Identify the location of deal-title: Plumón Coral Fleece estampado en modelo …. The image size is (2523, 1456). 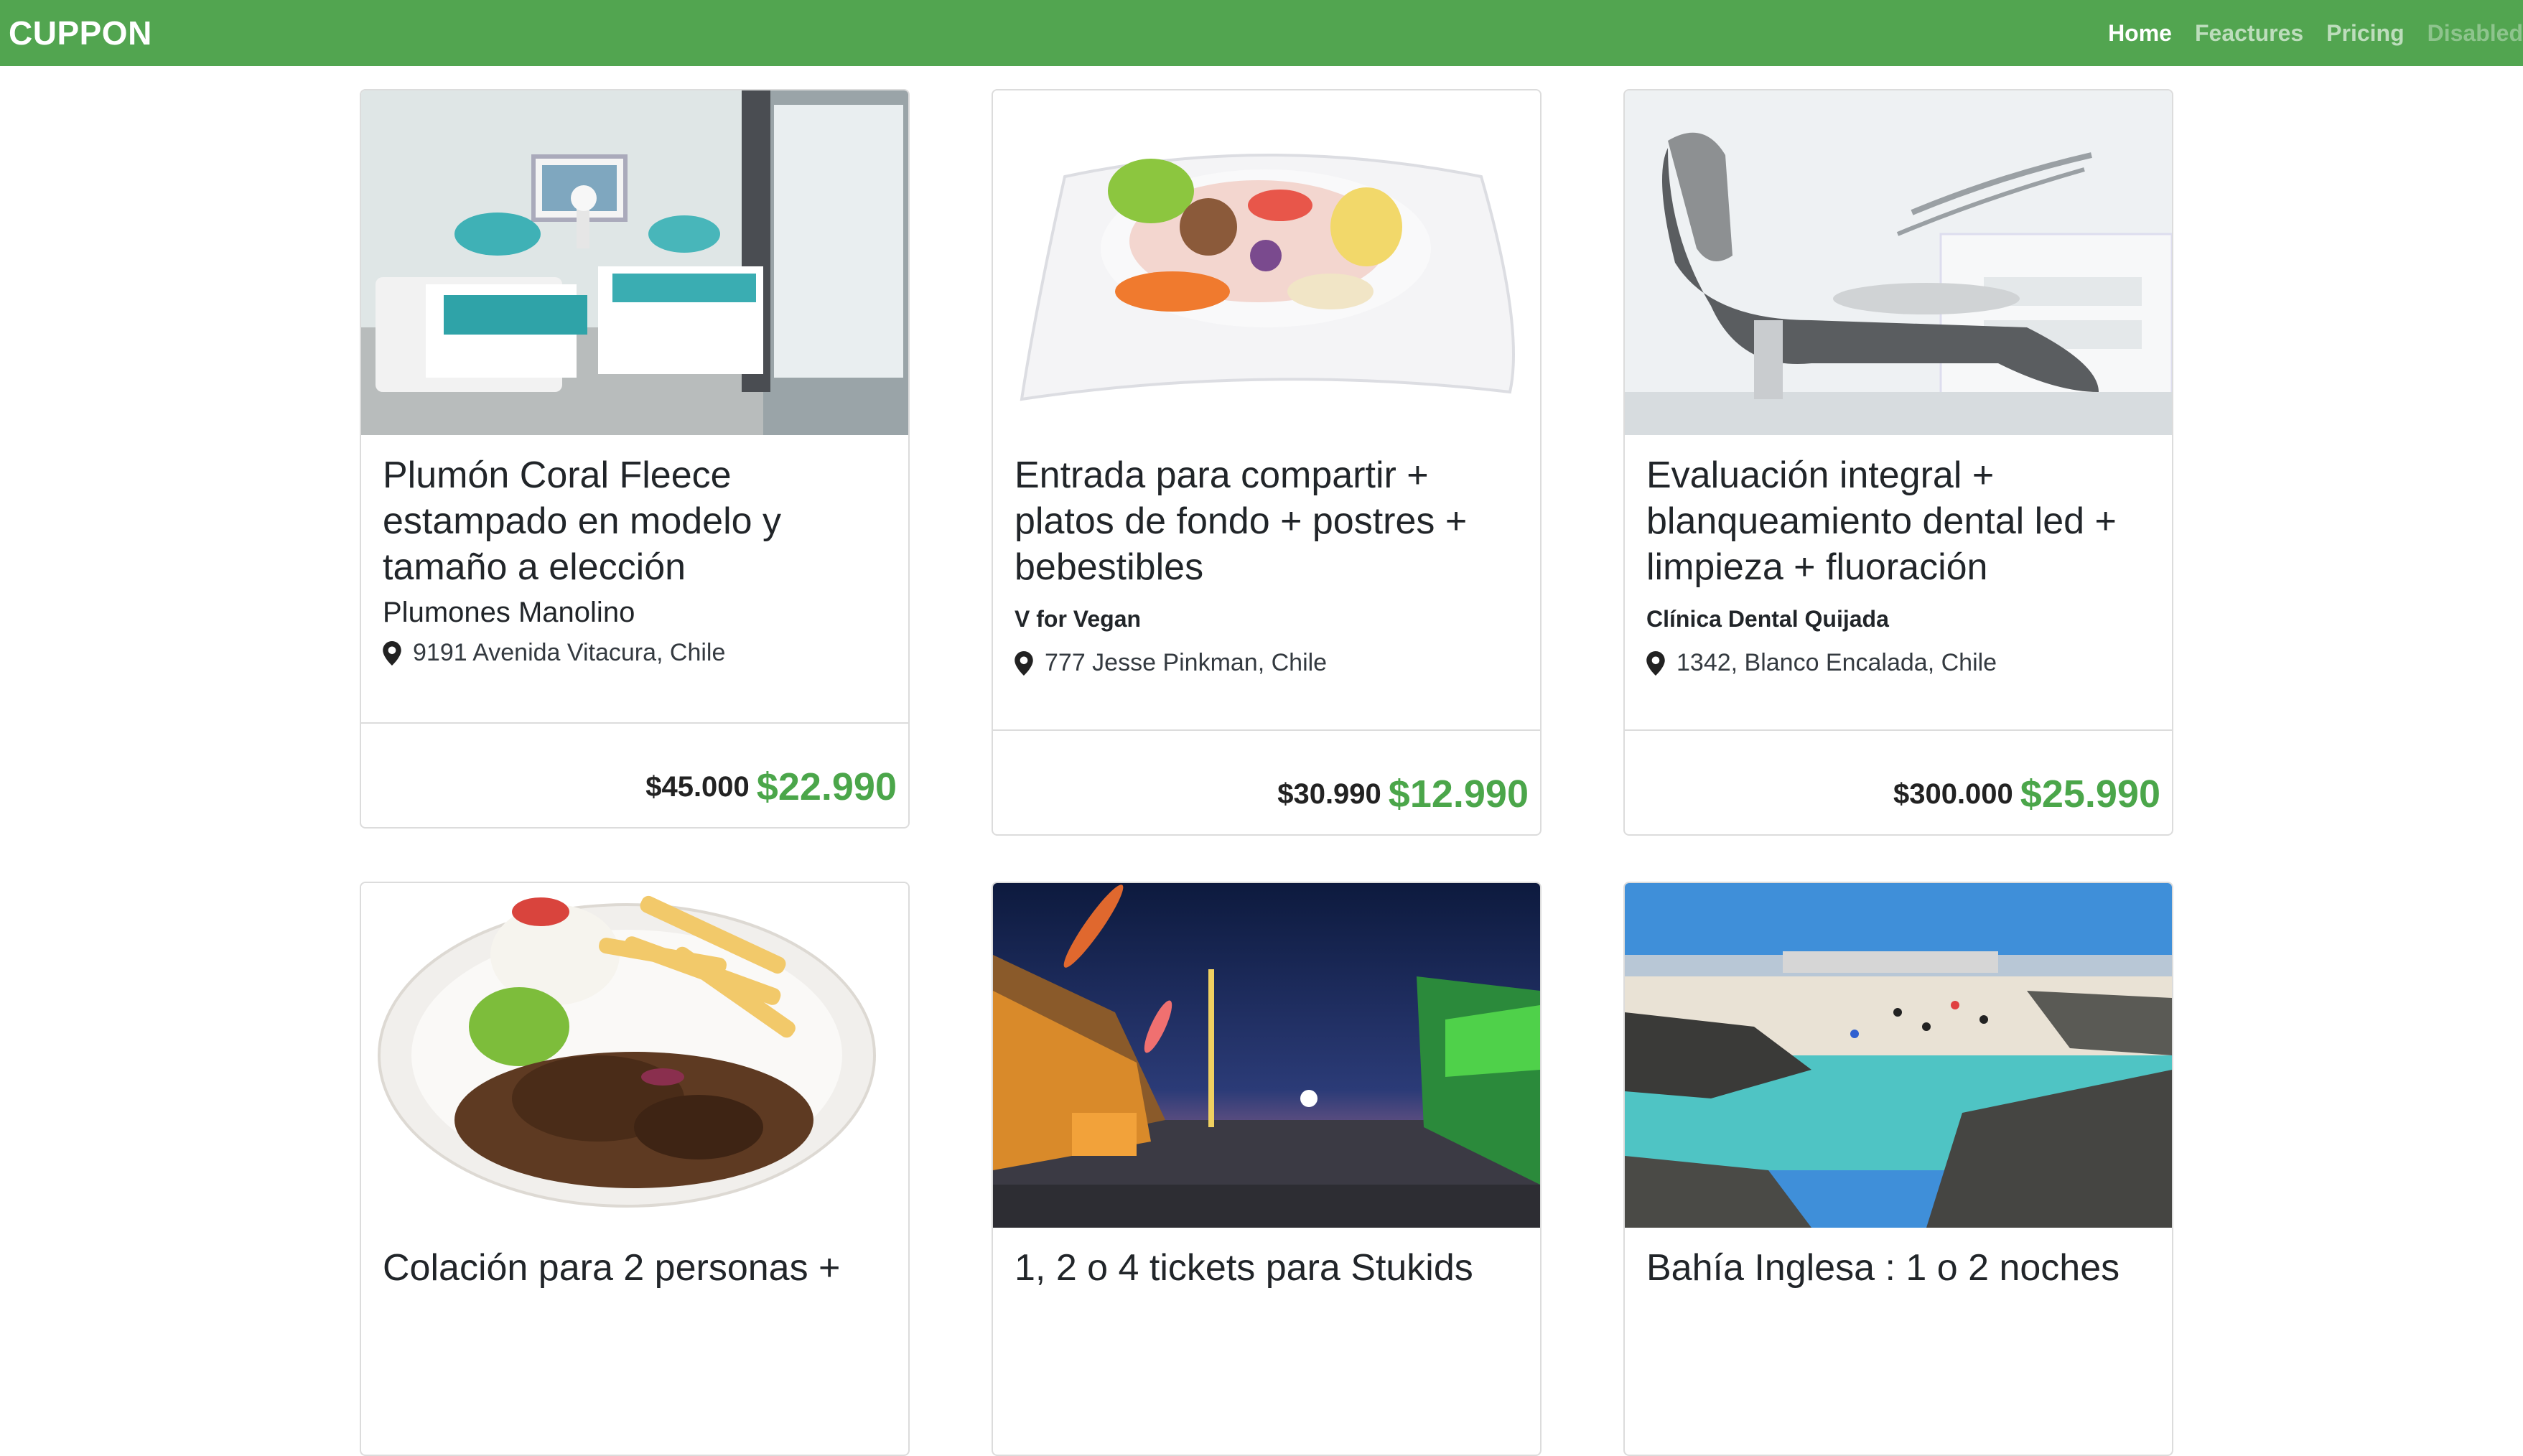
(634, 521).